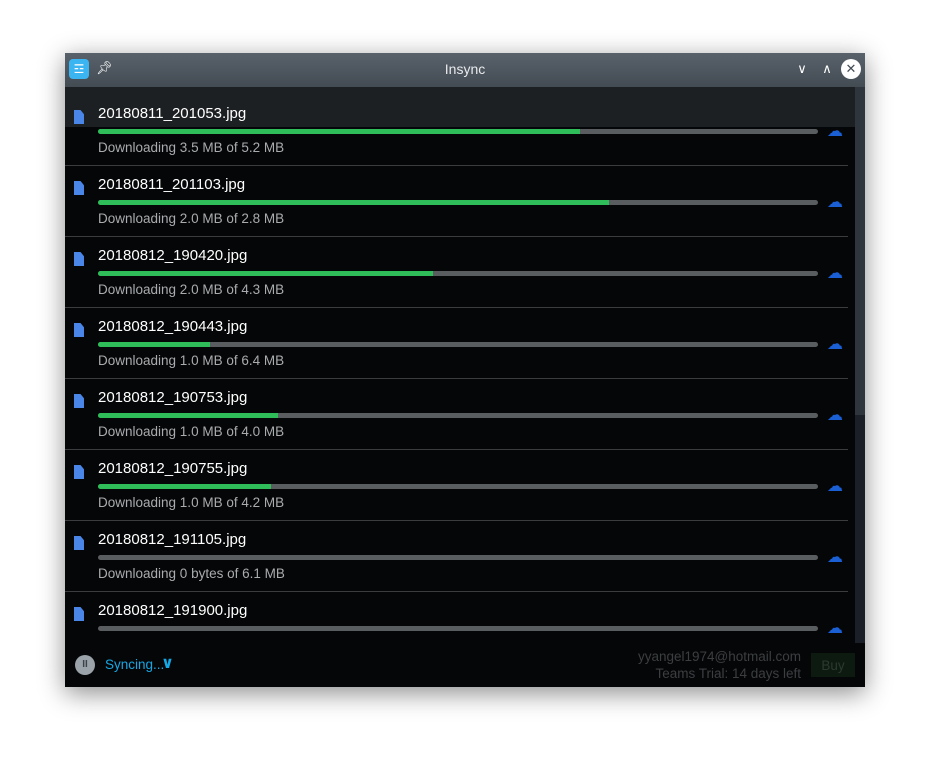 The height and width of the screenshot is (764, 930). I want to click on title-bar: ☲ 📌︎ Insync ∨ ∧ ✕, so click(465, 70).